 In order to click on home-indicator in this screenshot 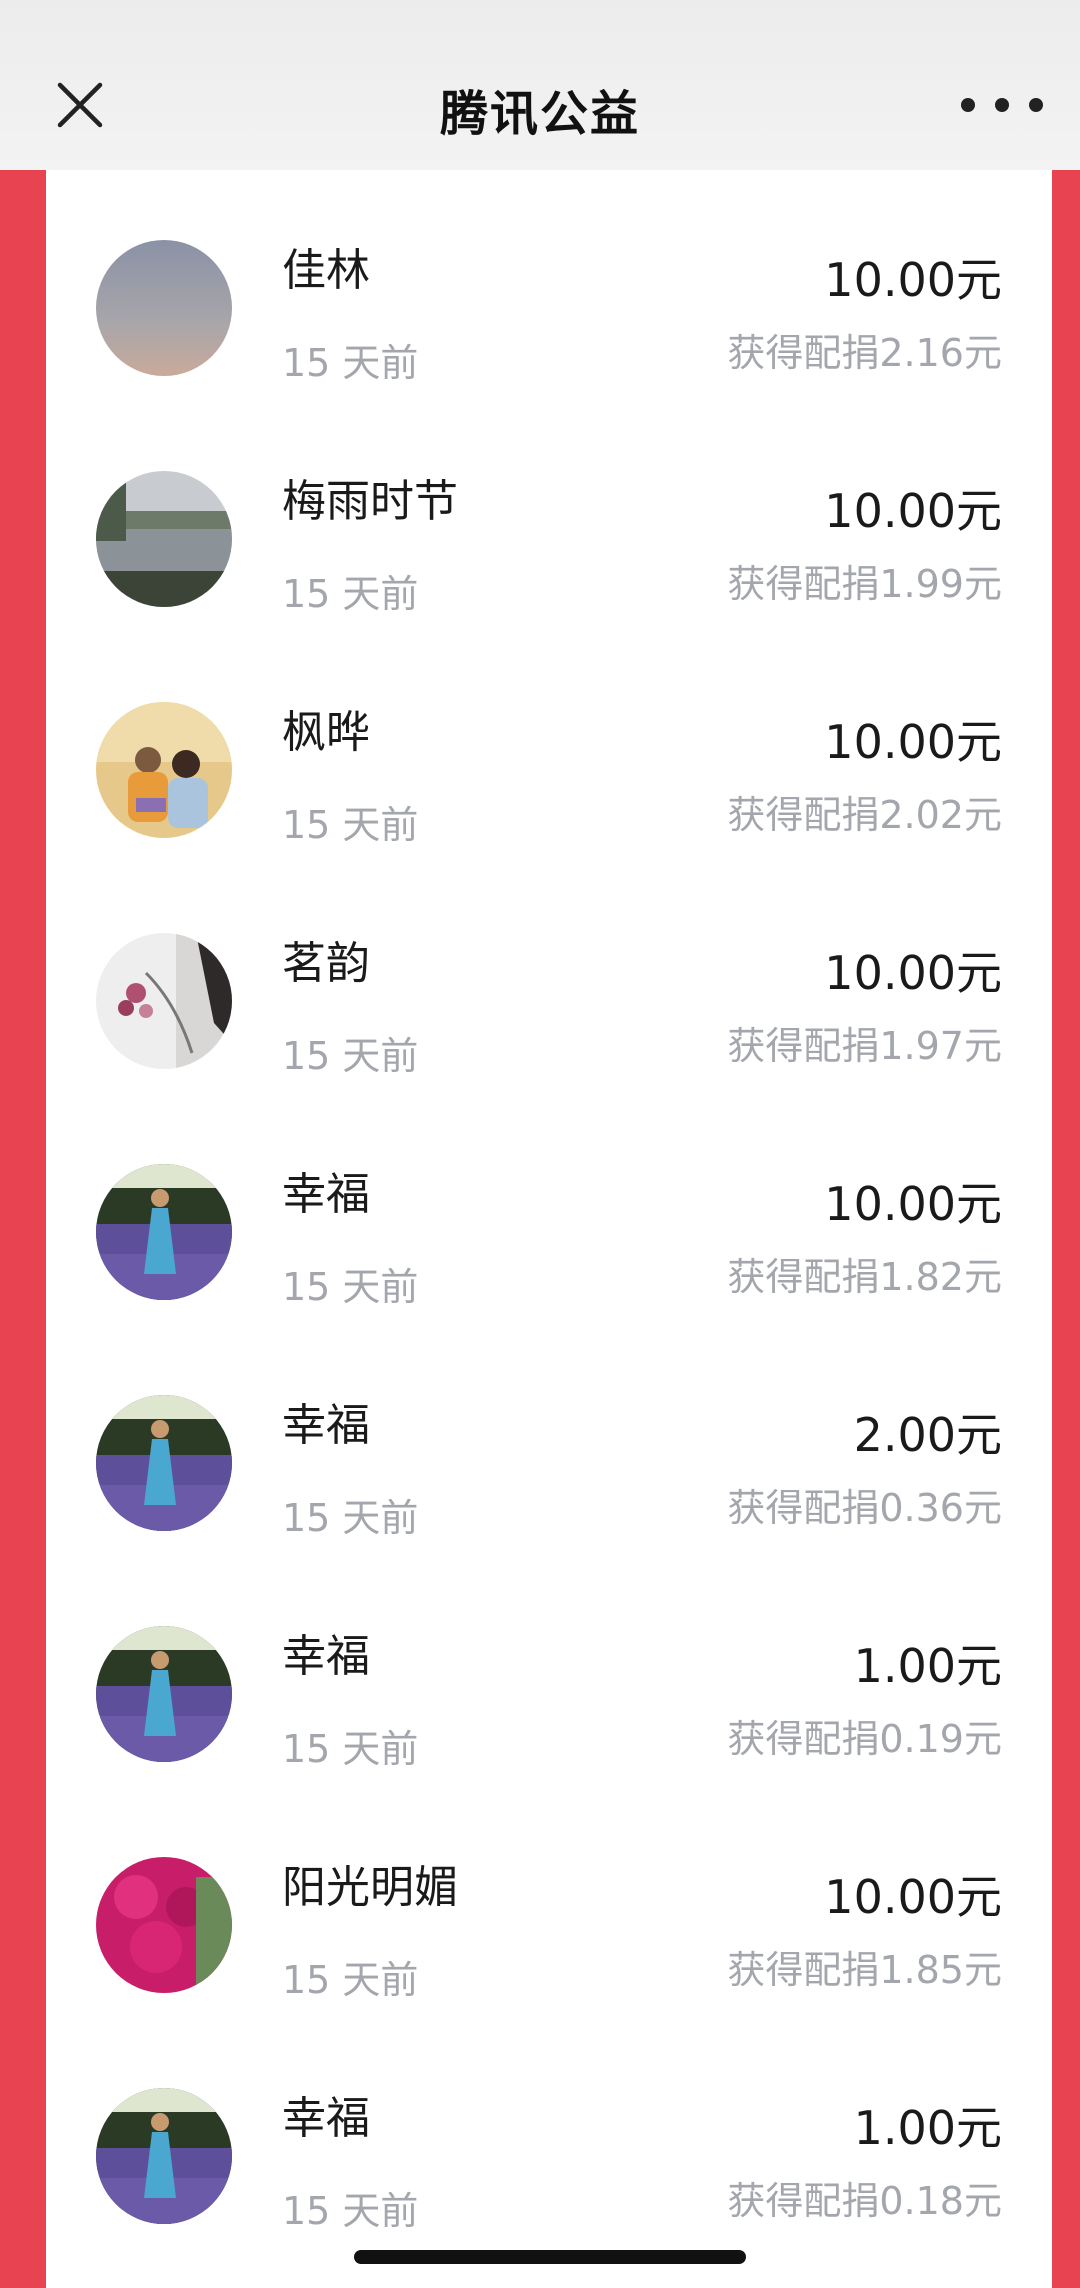, I will do `click(550, 2257)`.